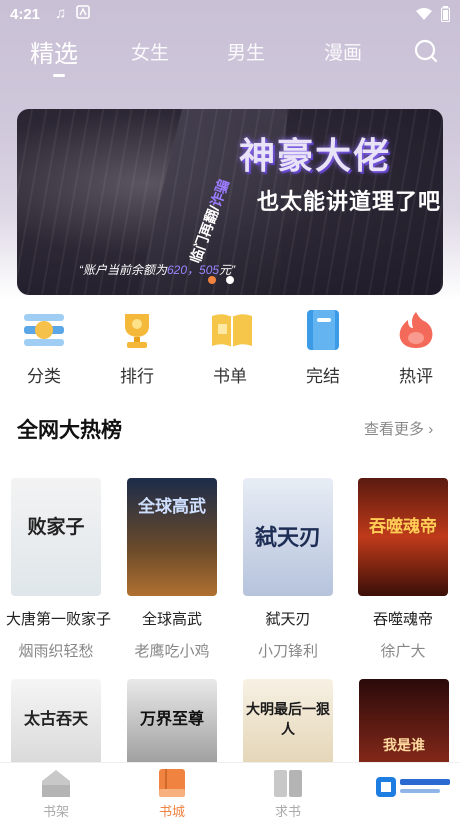  What do you see at coordinates (69, 430) in the screenshot?
I see `section-title: 全网大热榜` at bounding box center [69, 430].